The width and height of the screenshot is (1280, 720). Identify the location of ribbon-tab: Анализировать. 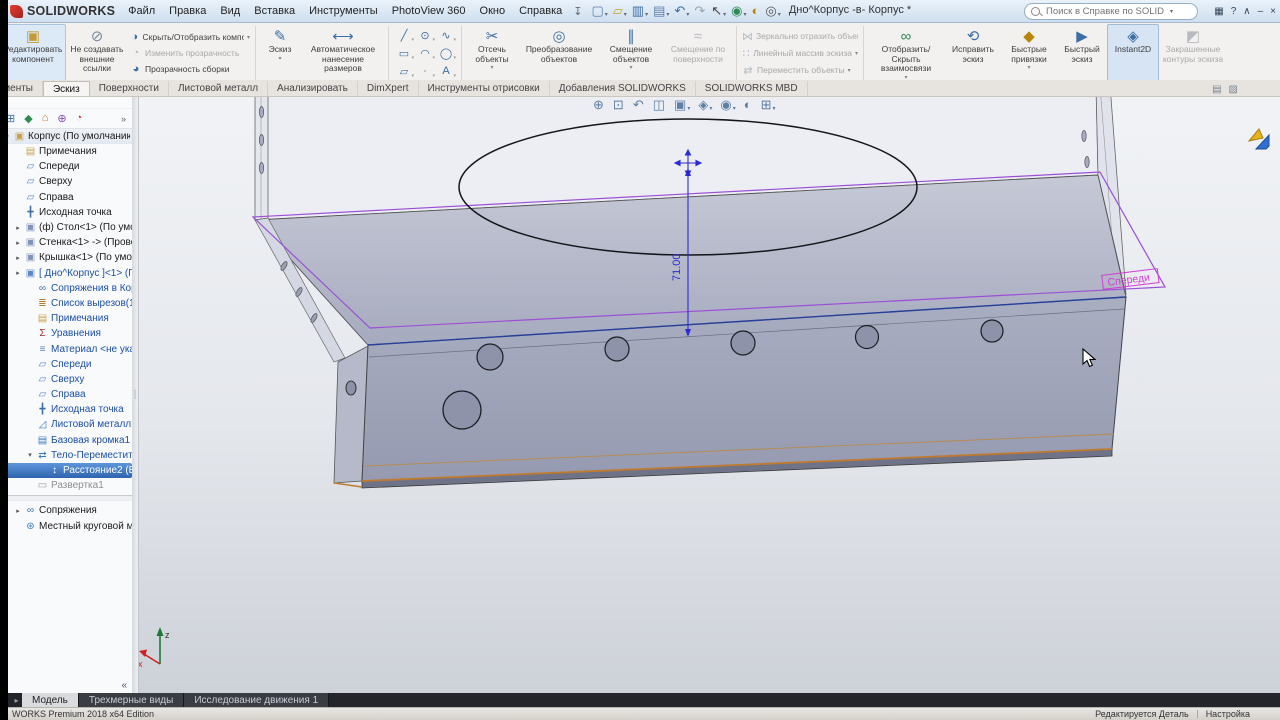
(313, 88).